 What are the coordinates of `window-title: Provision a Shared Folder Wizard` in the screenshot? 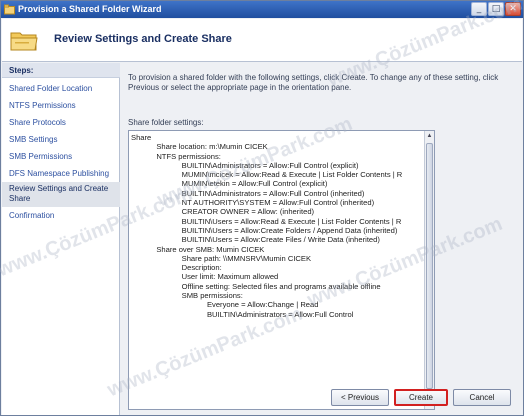 It's located at (90, 9).